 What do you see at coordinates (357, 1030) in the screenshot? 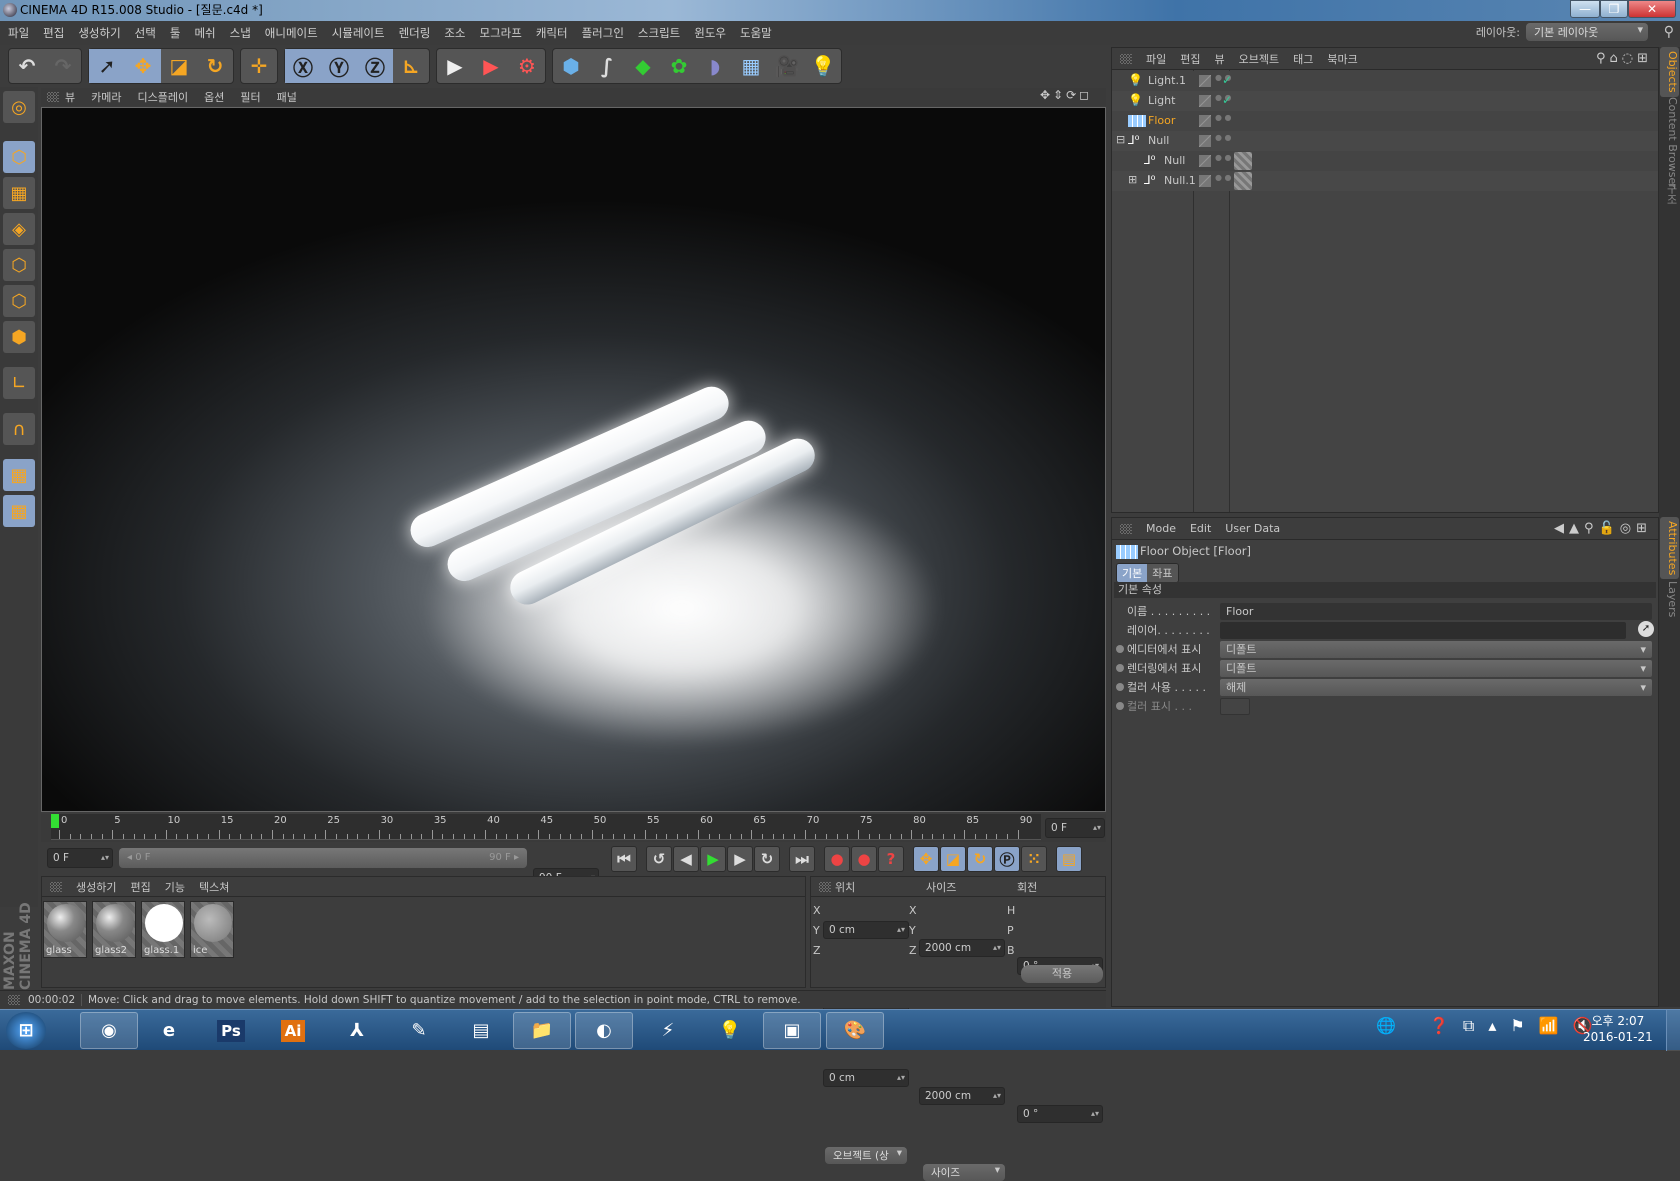
I see `acrobat-taskbar-button: ⅄` at bounding box center [357, 1030].